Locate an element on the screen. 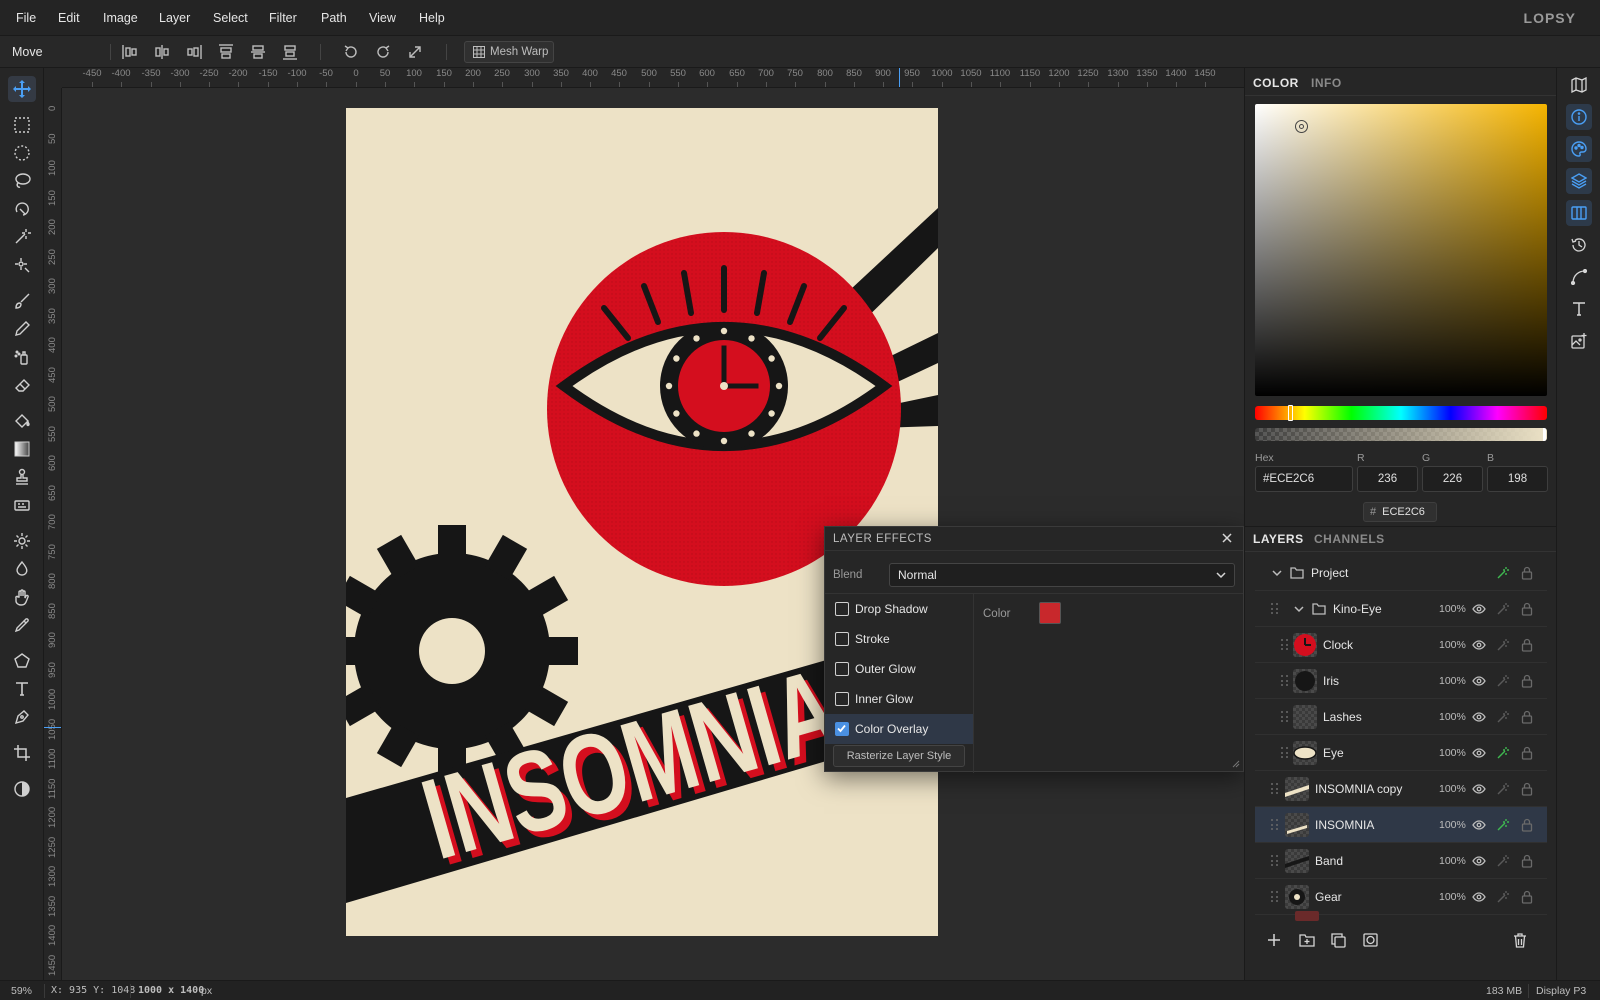  overlay-color-swatch is located at coordinates (1050, 613).